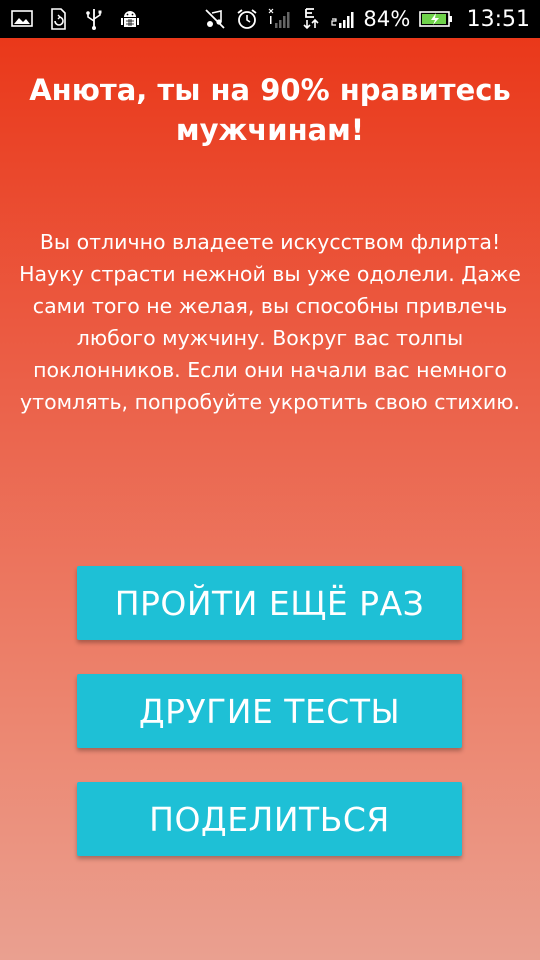 This screenshot has width=540, height=960. I want to click on retry-button: ПРОЙТИ ЕЩЁ РАЗ, so click(269, 603).